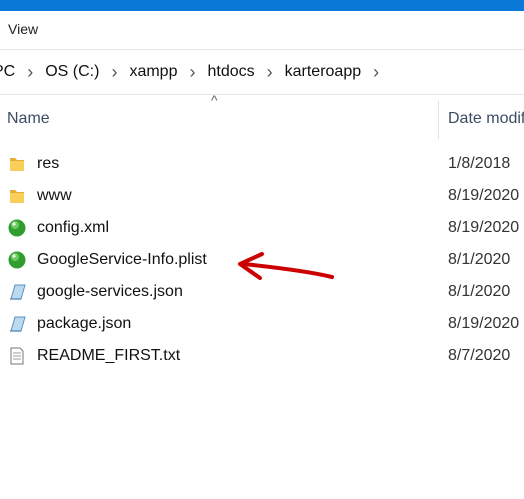 This screenshot has height=499, width=524. What do you see at coordinates (72, 72) in the screenshot?
I see `breadcrumb-os-drive: OS (C:)` at bounding box center [72, 72].